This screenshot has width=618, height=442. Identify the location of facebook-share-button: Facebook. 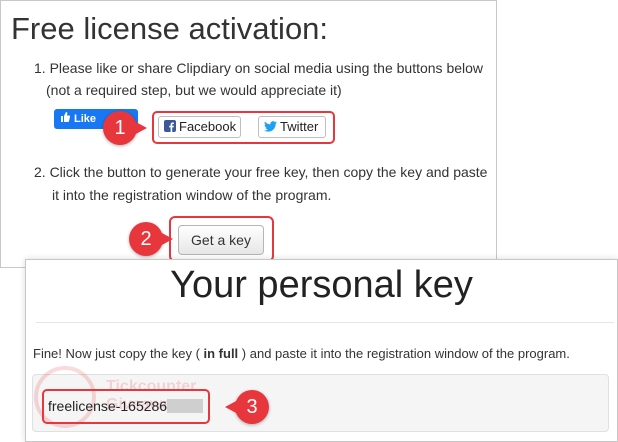
(199, 127).